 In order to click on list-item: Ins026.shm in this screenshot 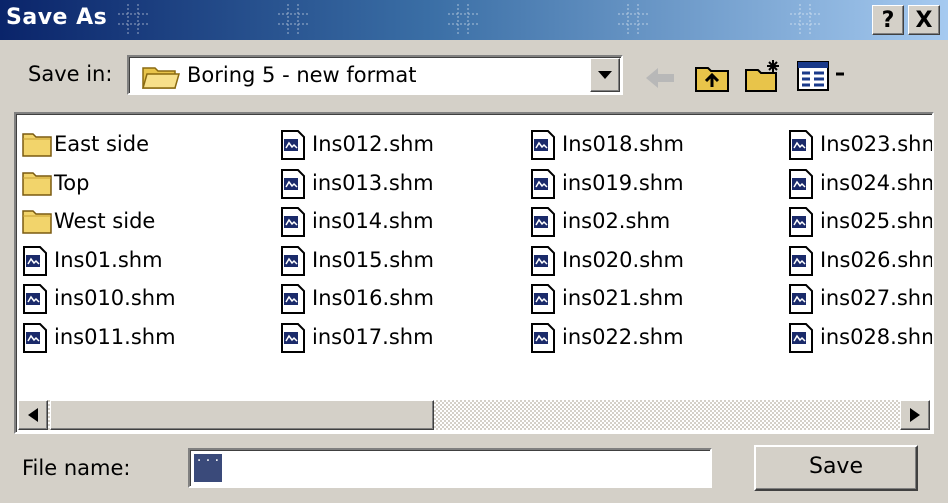, I will do `click(860, 263)`.